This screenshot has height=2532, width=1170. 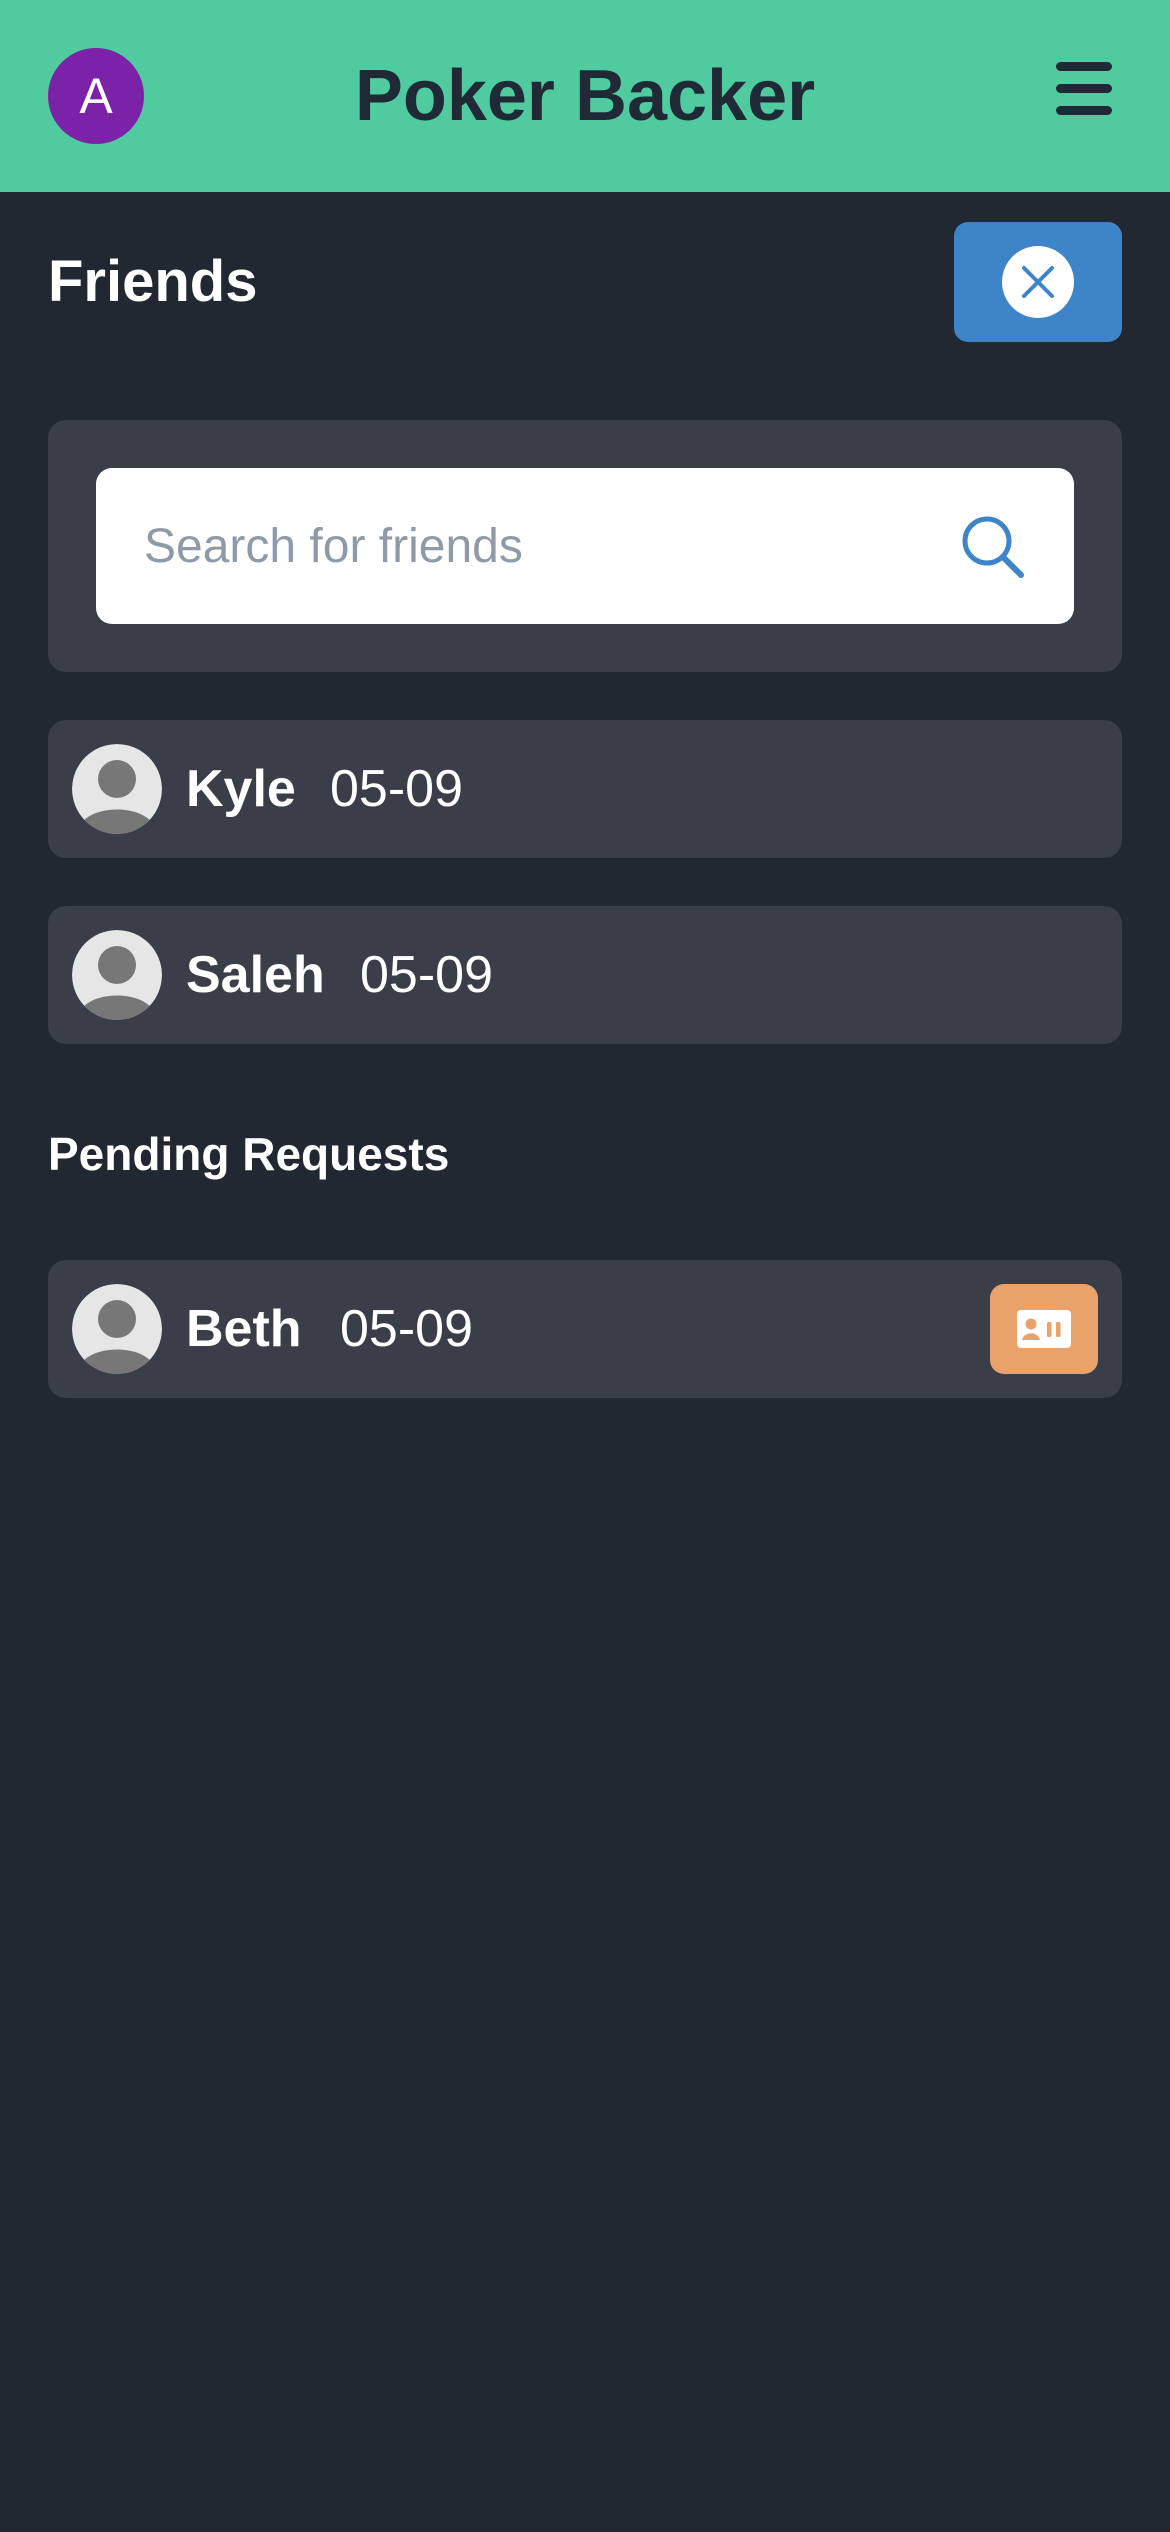 I want to click on search-box, so click(x=585, y=546).